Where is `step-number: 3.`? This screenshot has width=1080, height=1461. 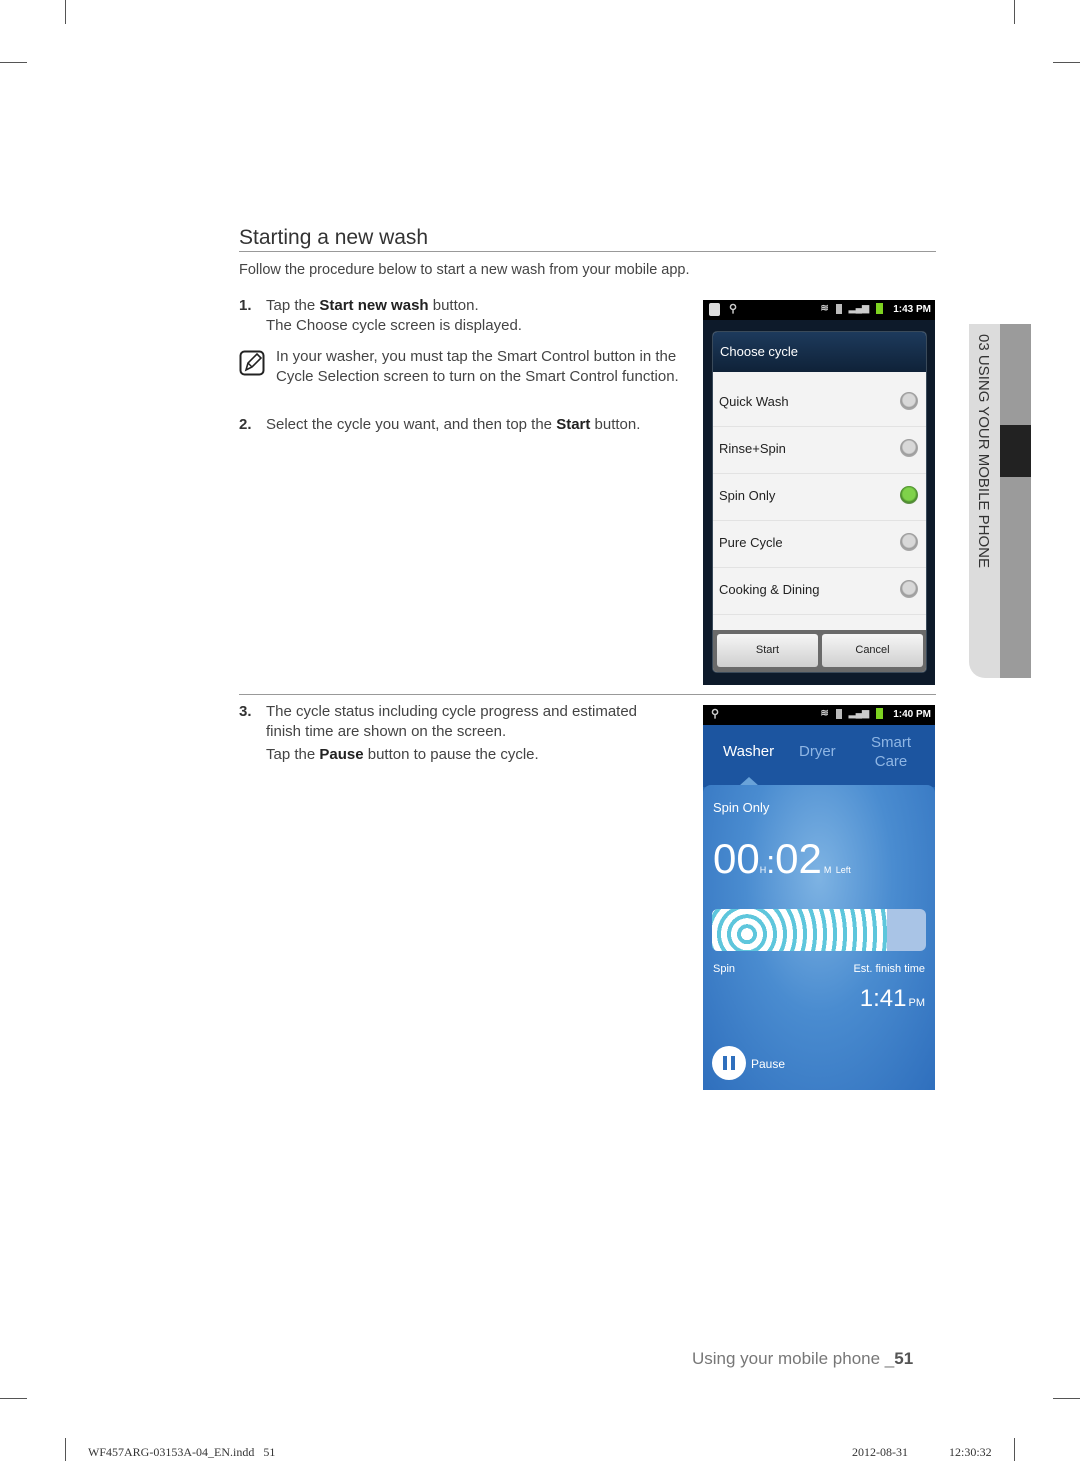
step-number: 3. is located at coordinates (245, 711).